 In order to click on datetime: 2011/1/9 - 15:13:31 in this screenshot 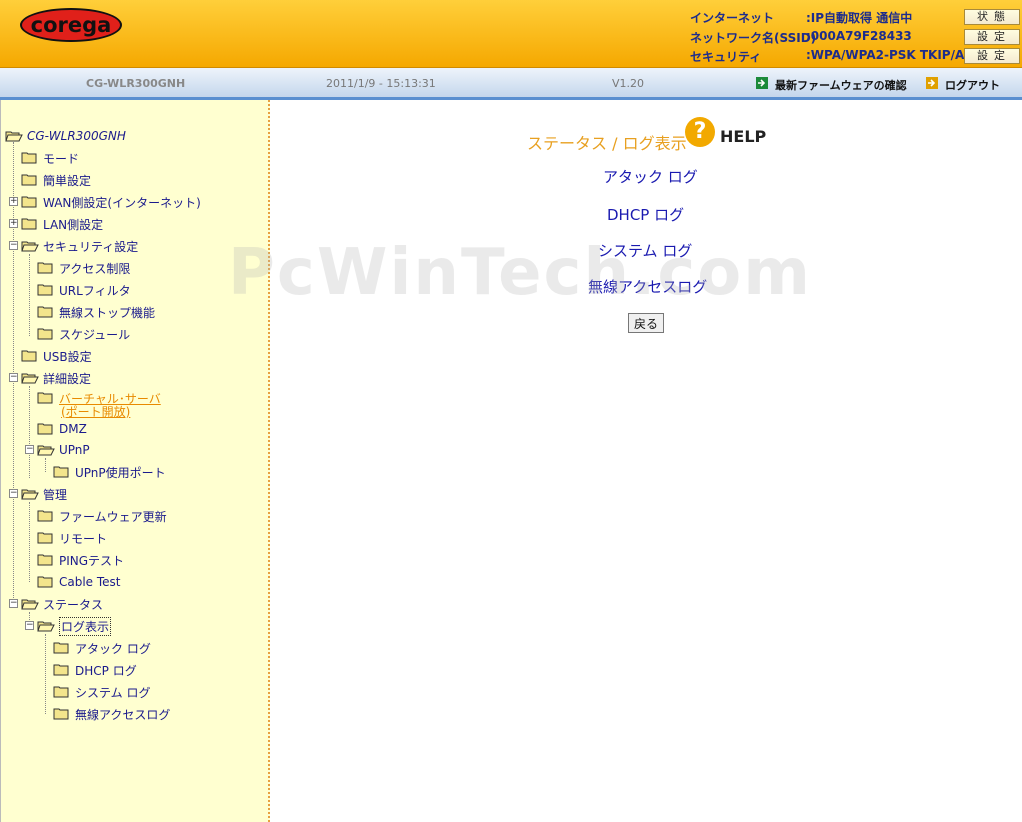, I will do `click(381, 83)`.